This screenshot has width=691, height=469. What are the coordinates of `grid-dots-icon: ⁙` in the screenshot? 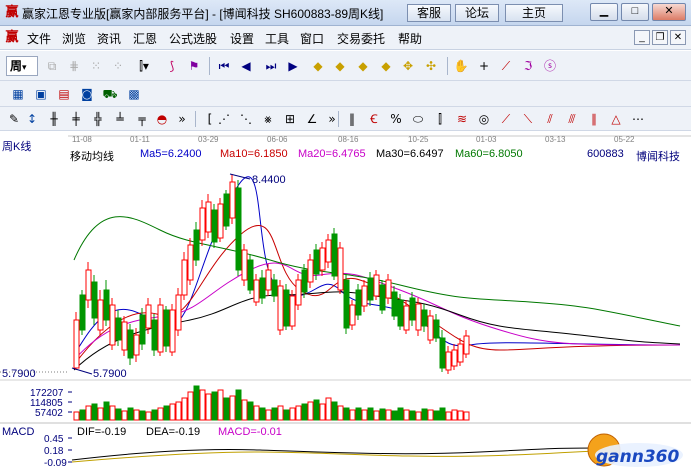 It's located at (96, 66).